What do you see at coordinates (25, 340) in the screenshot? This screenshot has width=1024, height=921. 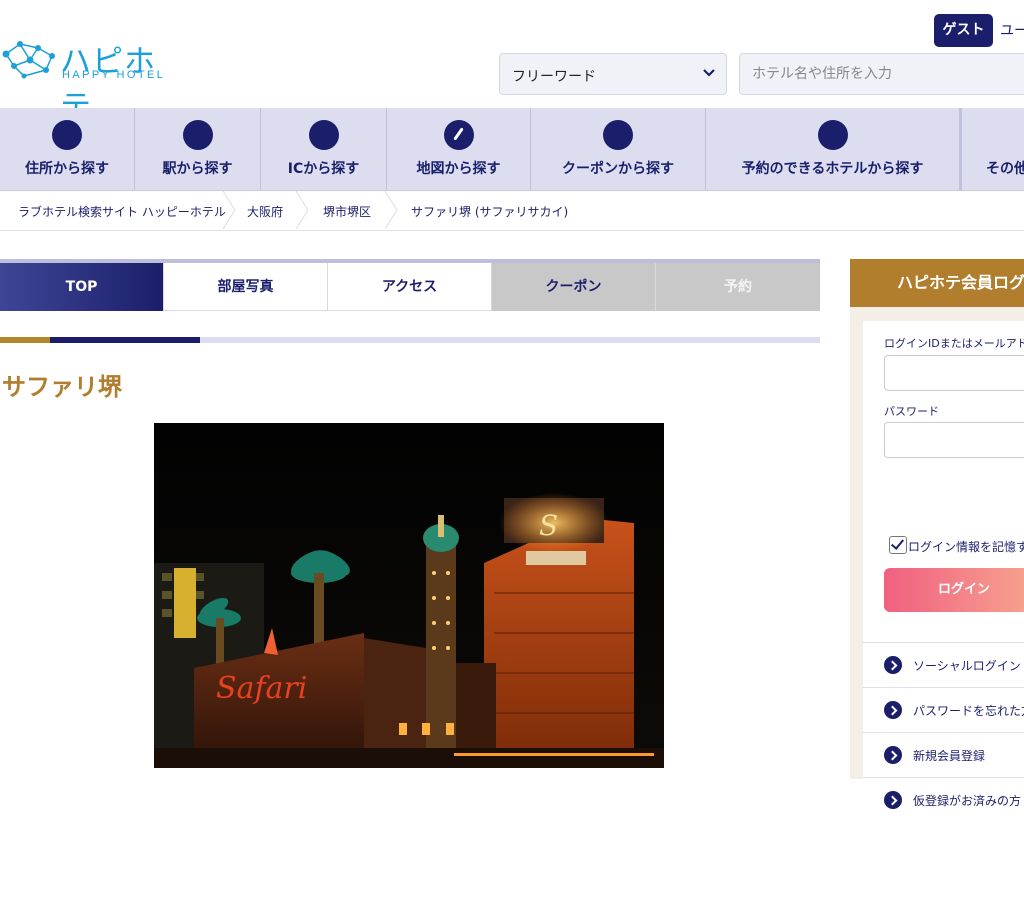 I see `progress-gold-segment` at bounding box center [25, 340].